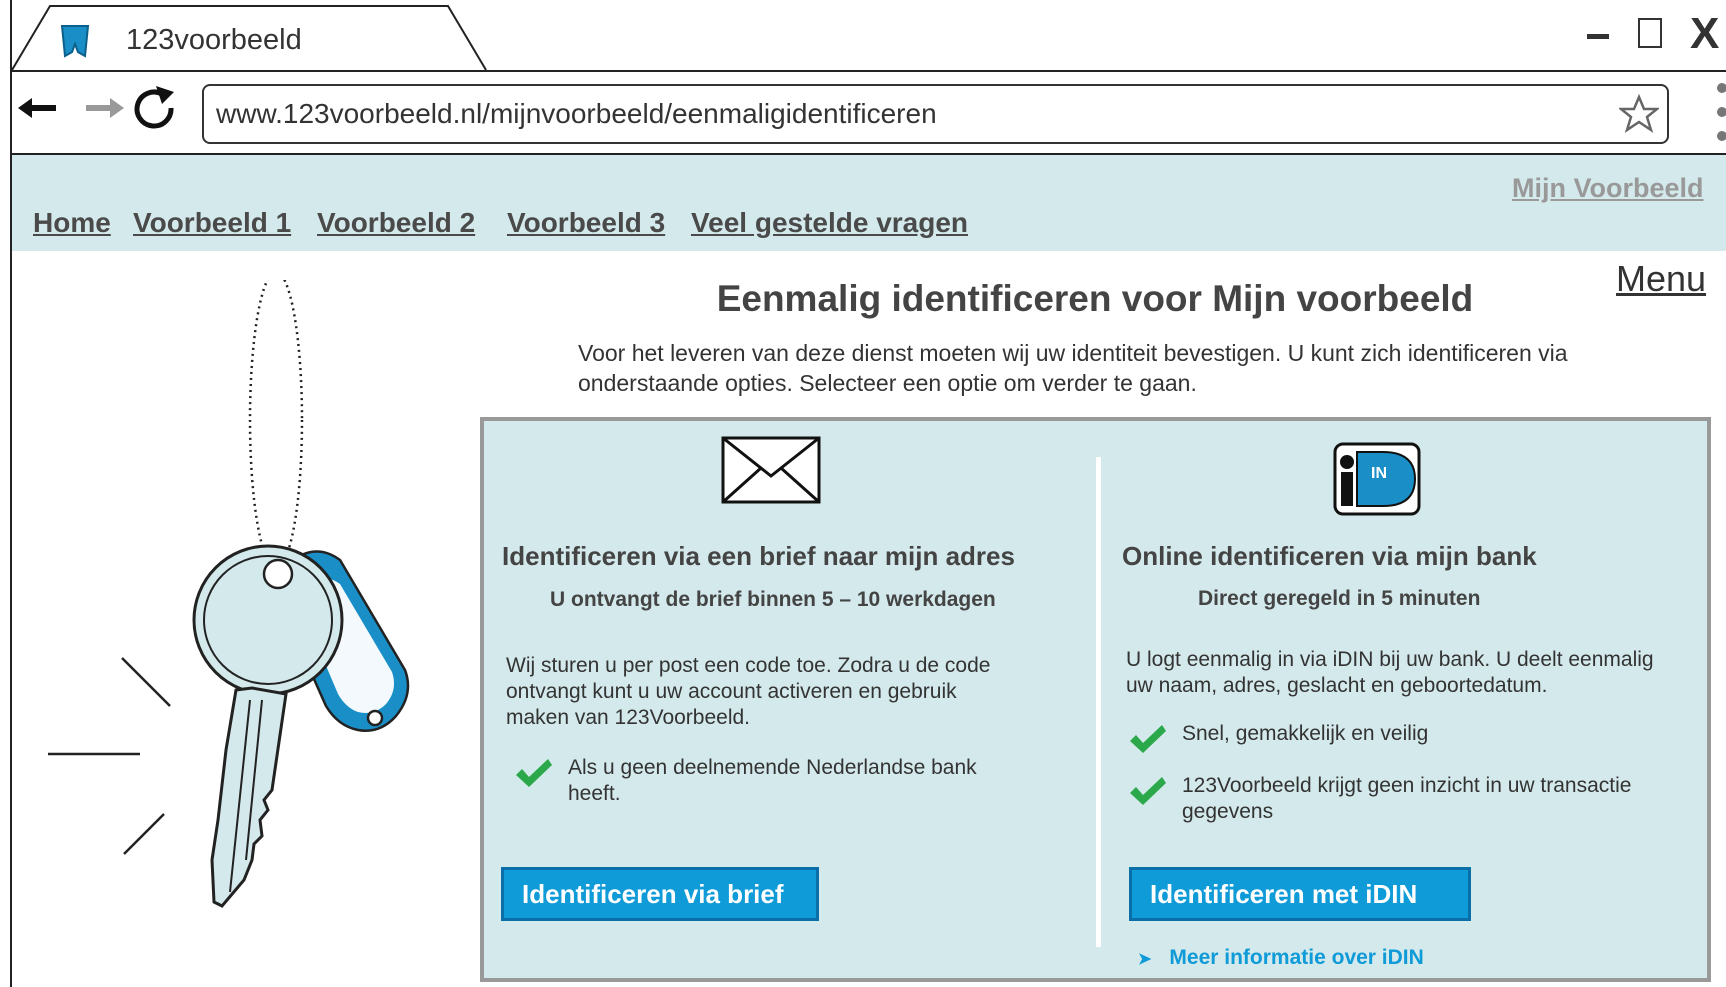 This screenshot has width=1726, height=987. I want to click on nav-faq: Veel gestelde vragen, so click(829, 223).